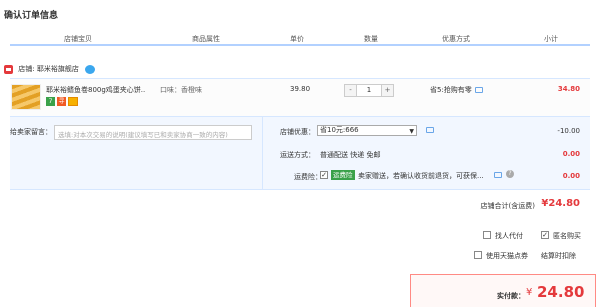 This screenshot has width=600, height=307. Describe the element at coordinates (300, 205) in the screenshot. I see `shop-total-row: 店铺合计(含运费) ¥24.80` at that location.